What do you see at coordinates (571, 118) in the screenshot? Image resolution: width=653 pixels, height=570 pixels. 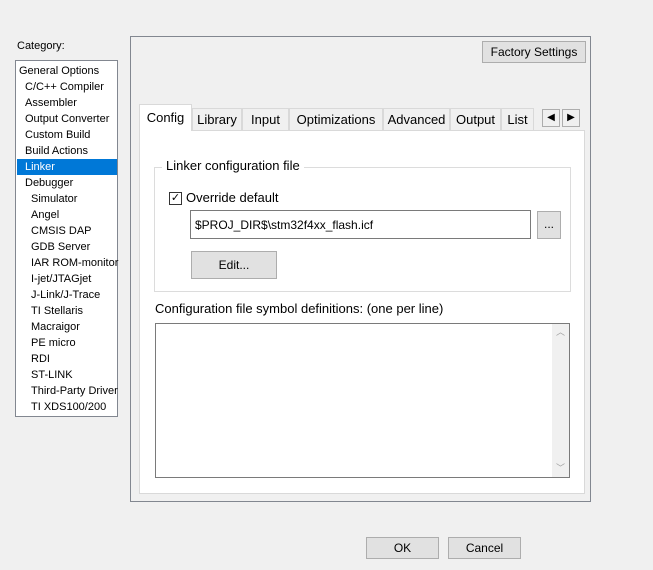 I see `tab-scroll-right-icon: ▶` at bounding box center [571, 118].